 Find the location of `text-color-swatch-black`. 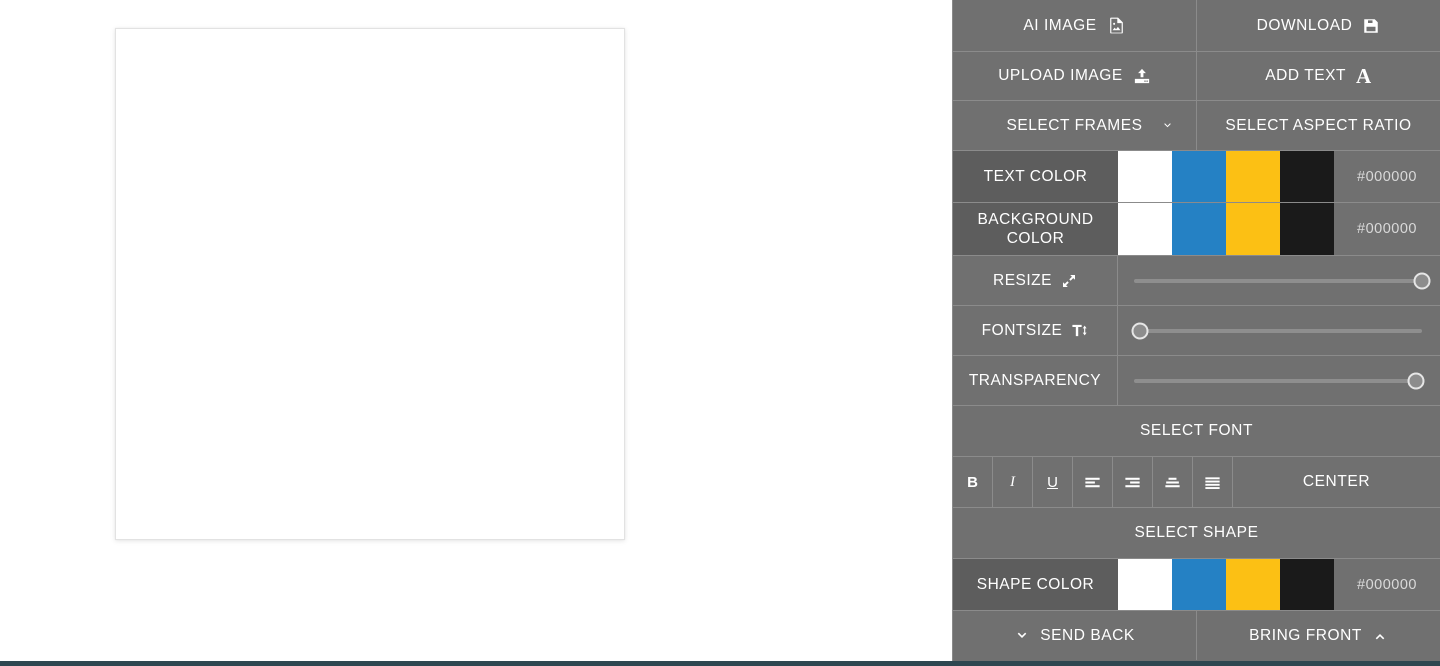

text-color-swatch-black is located at coordinates (1307, 176).